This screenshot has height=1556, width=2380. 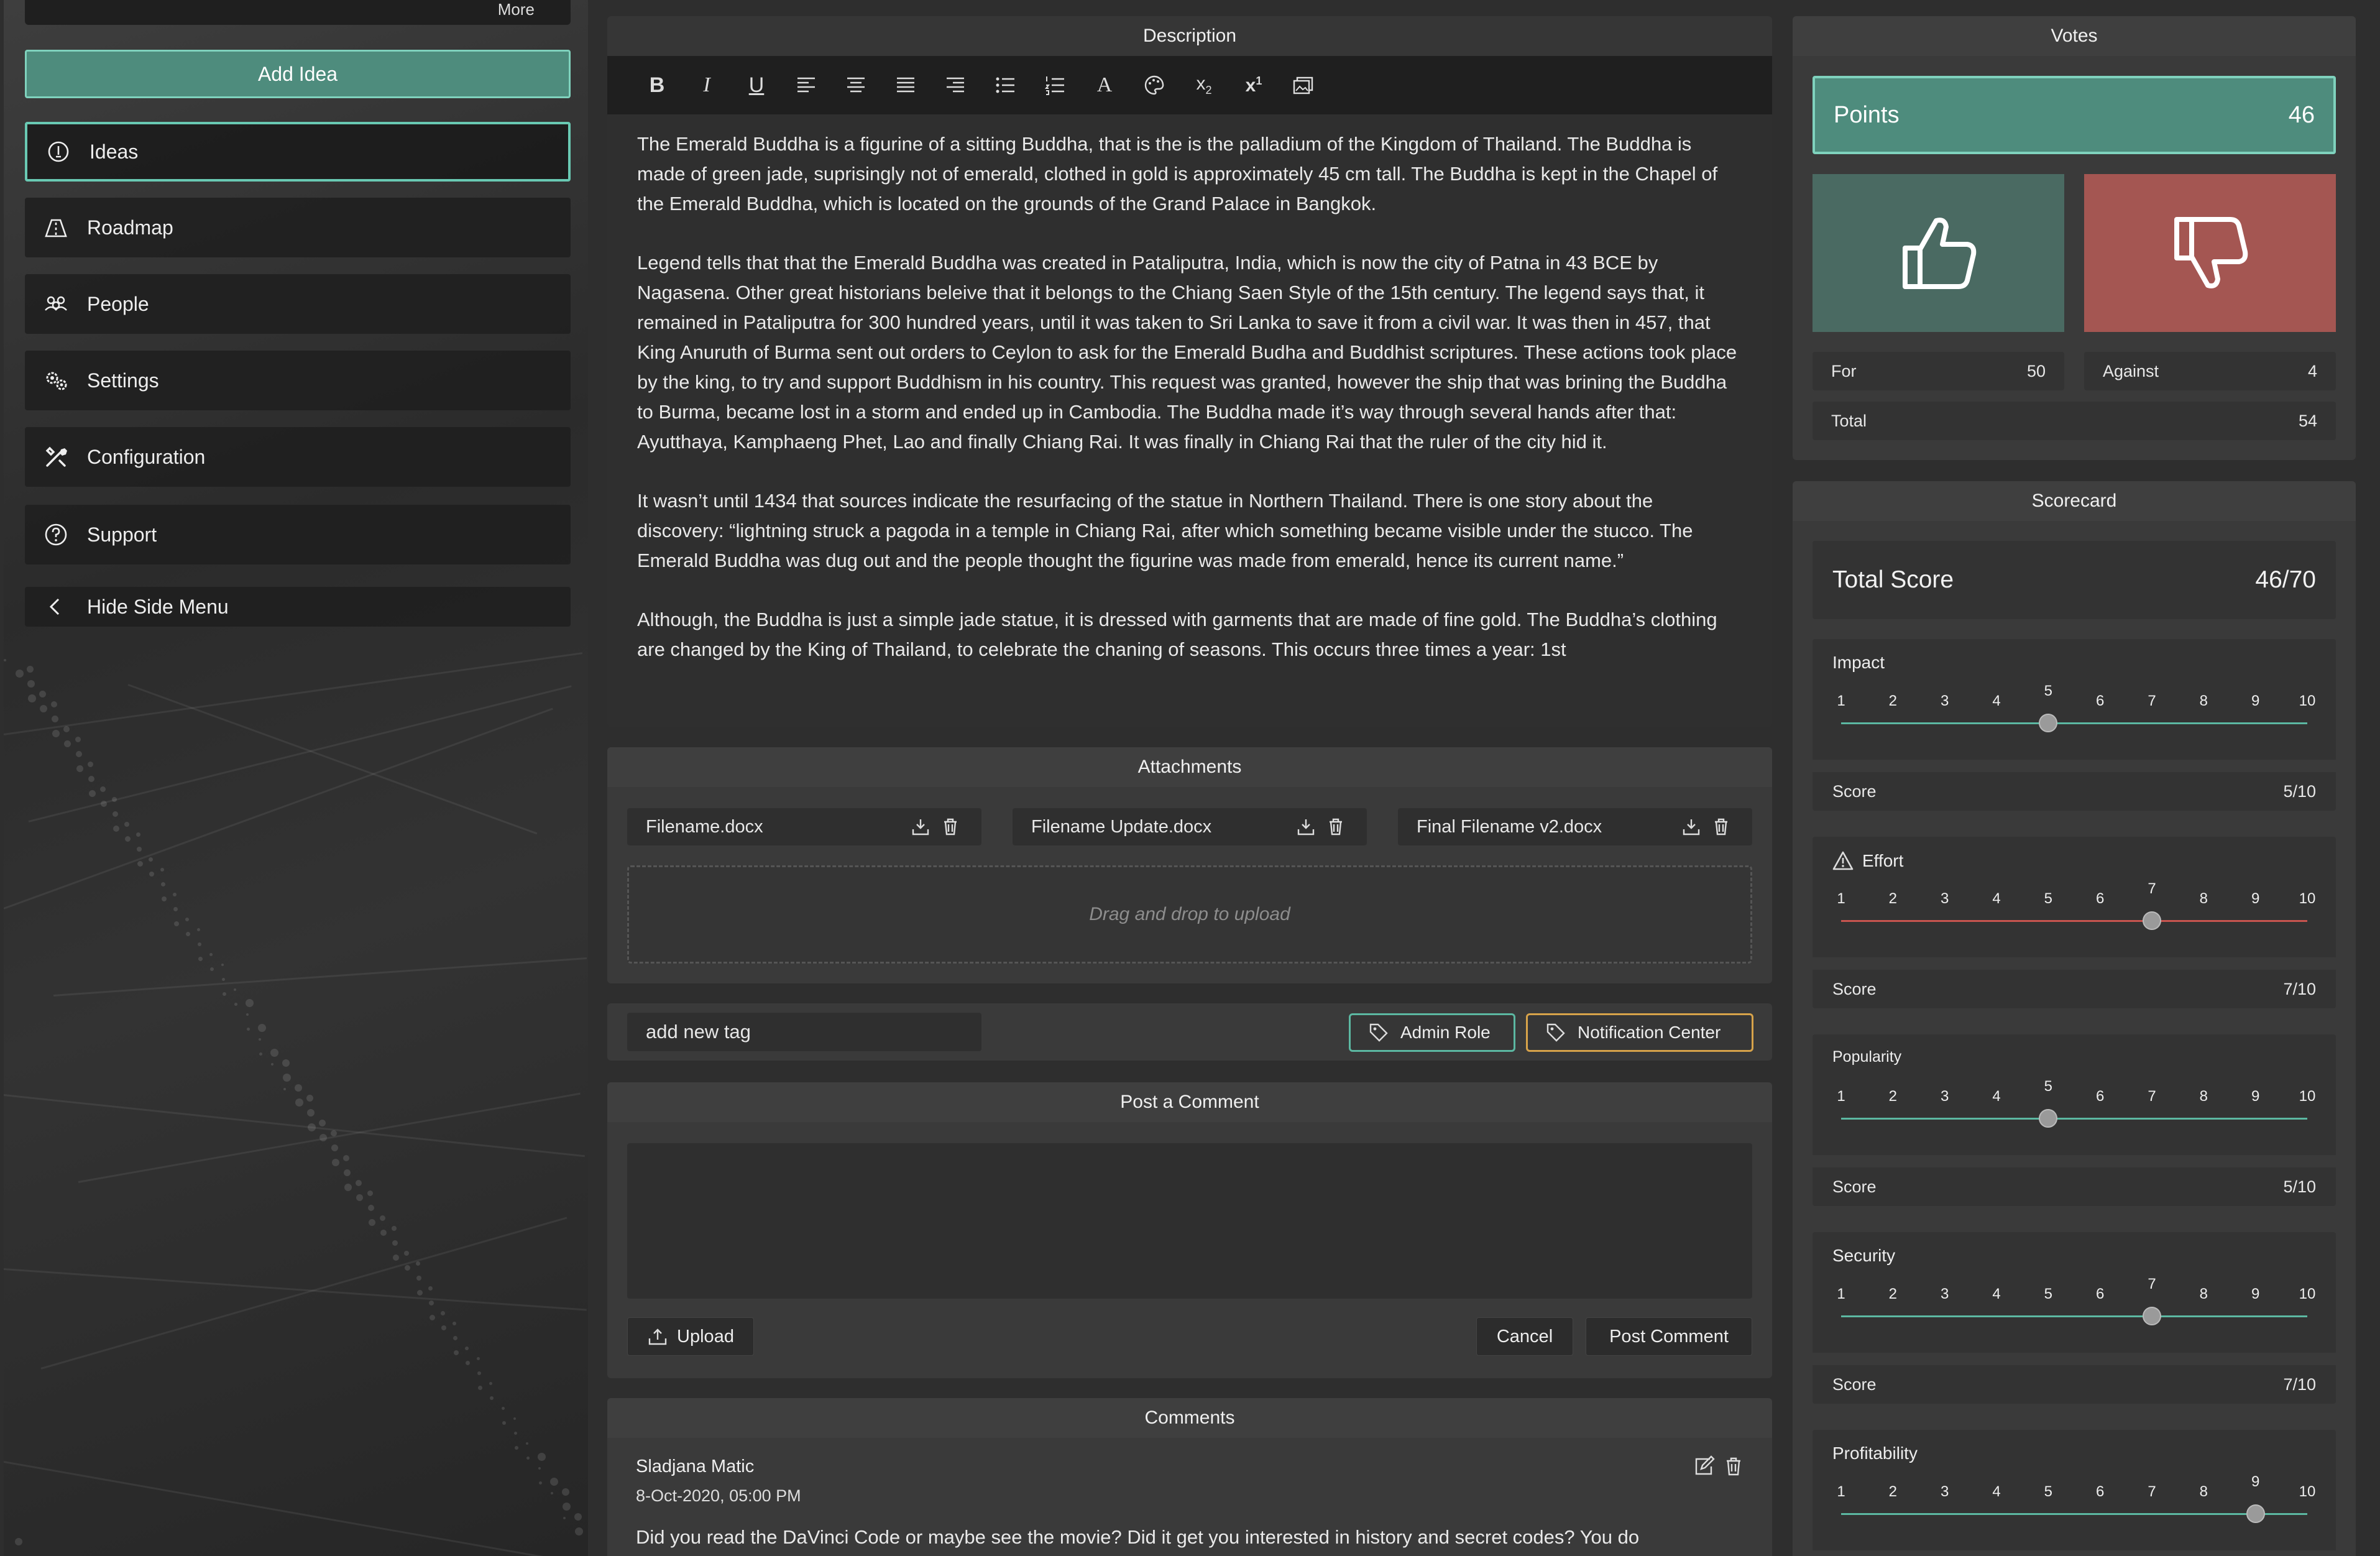 What do you see at coordinates (130, 227) in the screenshot?
I see `sidebar-item-label: Roadmap` at bounding box center [130, 227].